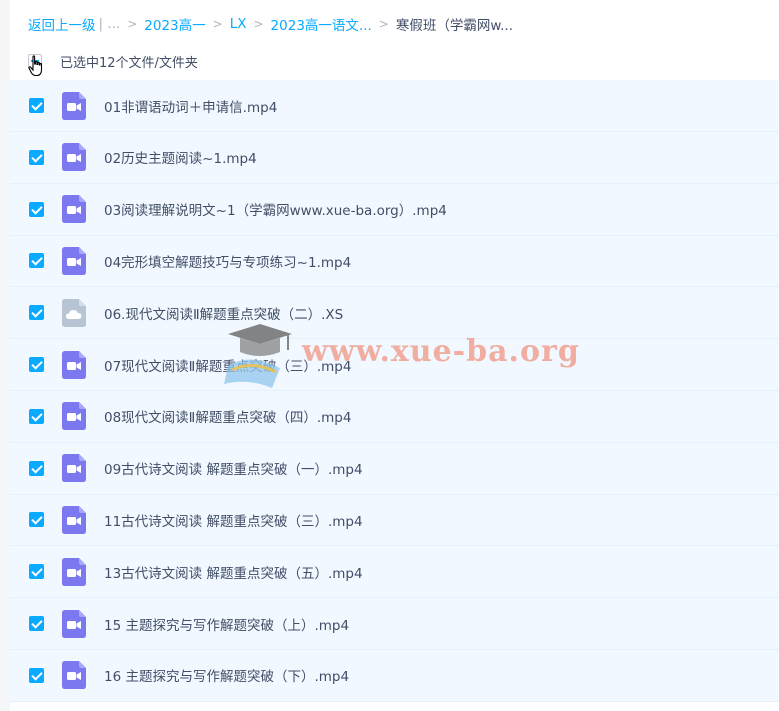 The width and height of the screenshot is (779, 711). Describe the element at coordinates (227, 416) in the screenshot. I see `file-name: 08现代文阅读Ⅱ解题重点突破（四）.mp4` at that location.